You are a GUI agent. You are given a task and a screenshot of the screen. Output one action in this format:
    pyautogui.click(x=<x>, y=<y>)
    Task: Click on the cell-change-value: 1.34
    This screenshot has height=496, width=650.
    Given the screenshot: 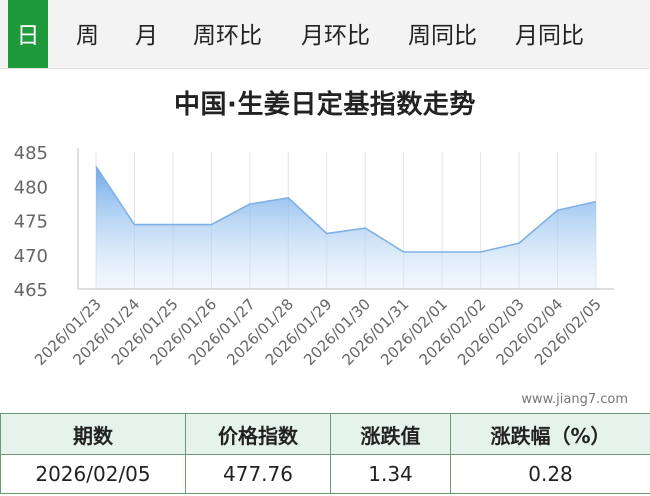 What is the action you would take?
    pyautogui.click(x=390, y=474)
    